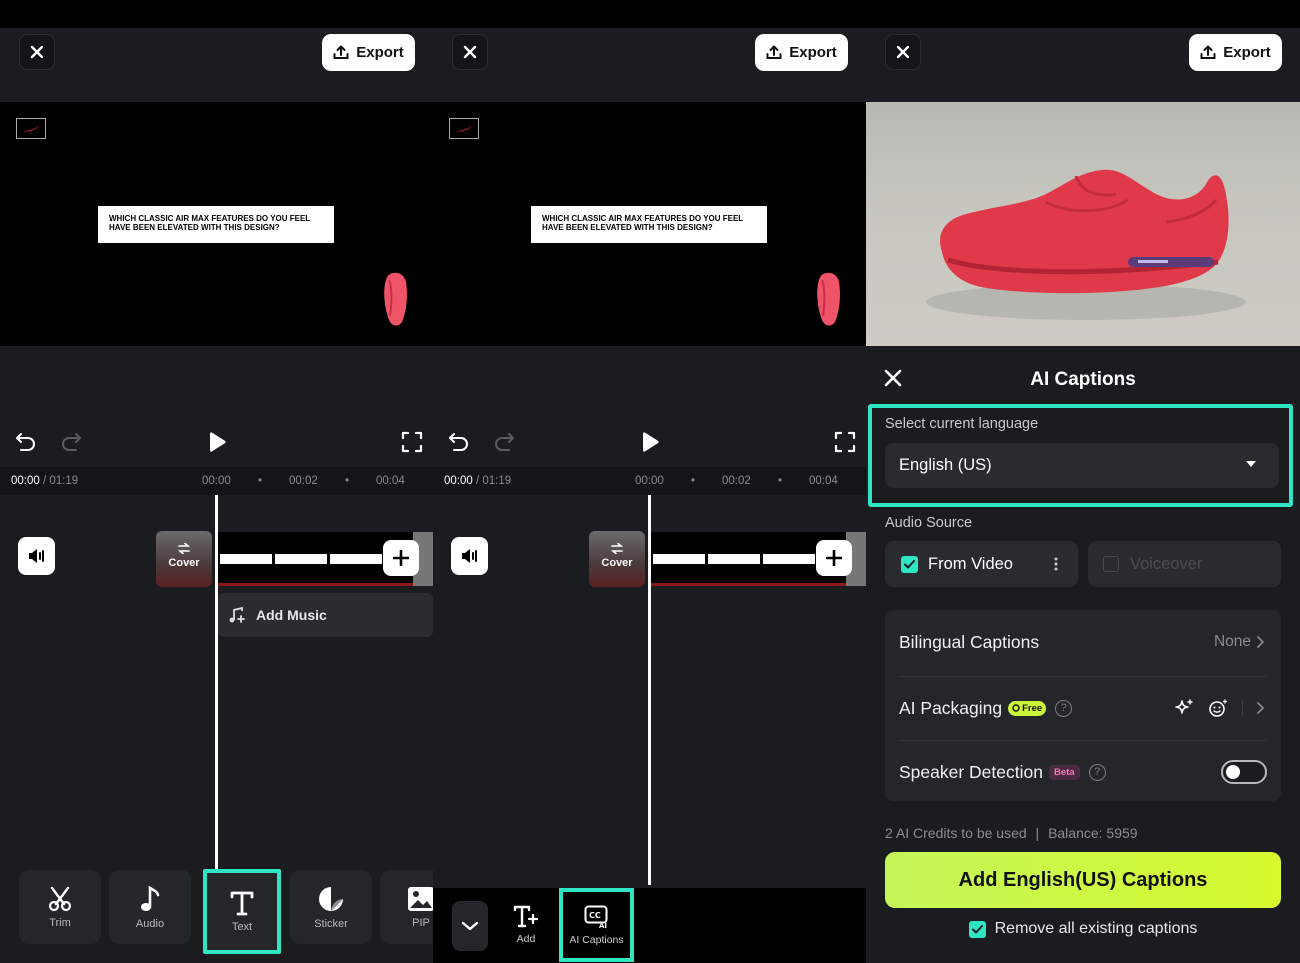 The width and height of the screenshot is (1300, 963). I want to click on music-add-icon, so click(237, 615).